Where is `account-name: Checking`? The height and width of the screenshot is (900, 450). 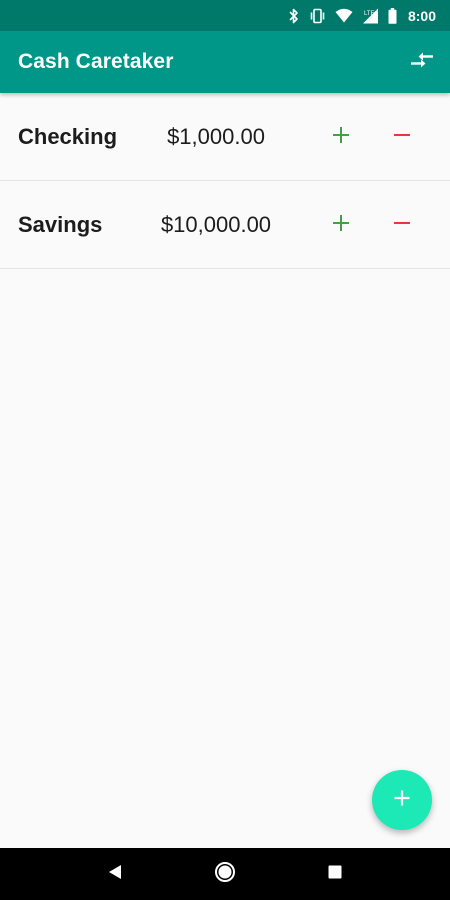
account-name: Checking is located at coordinates (68, 136).